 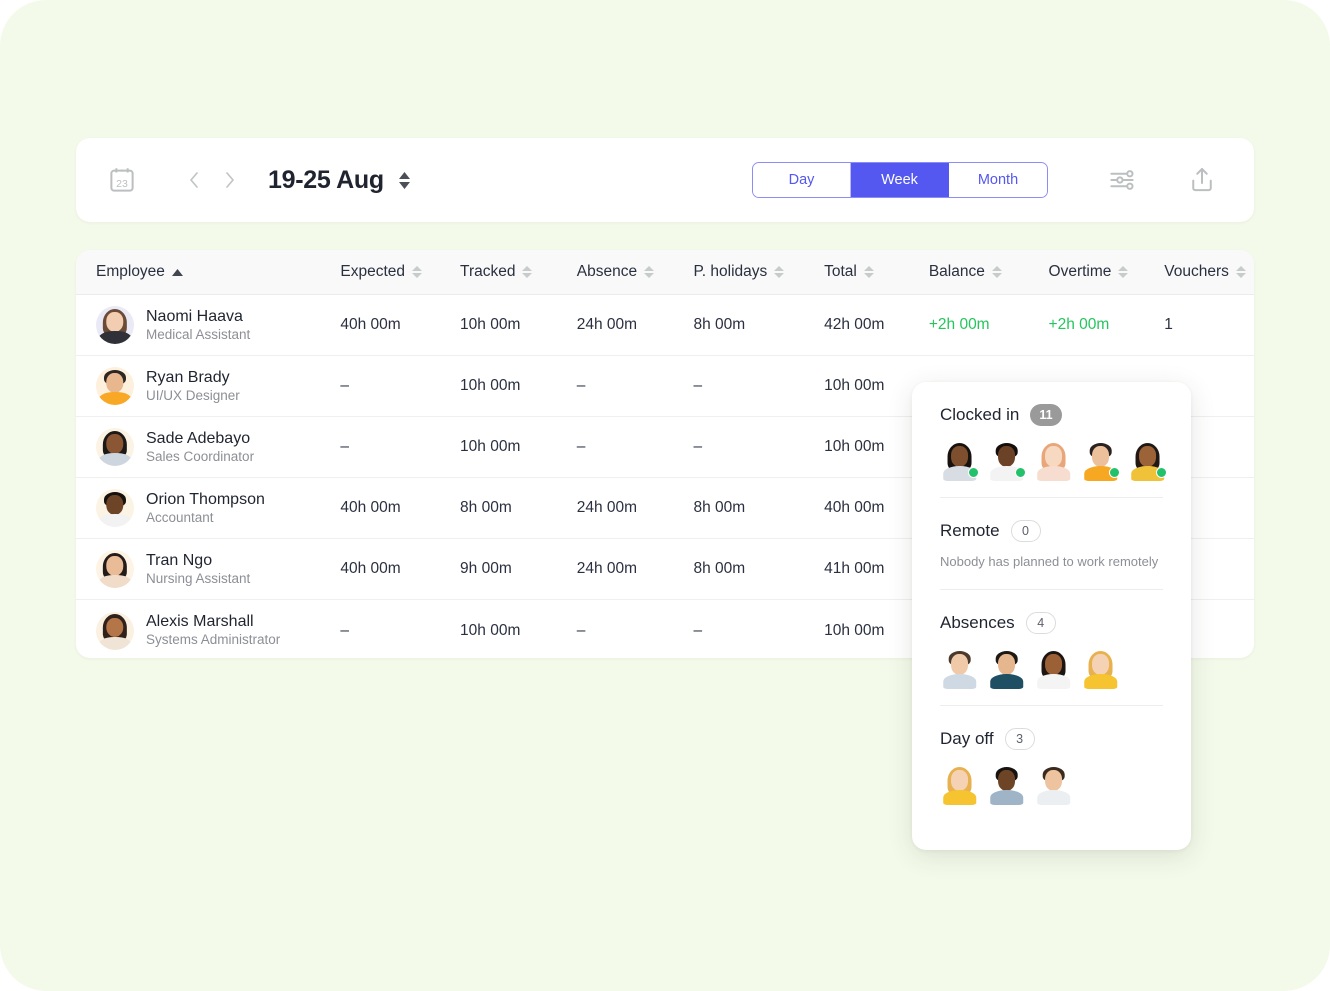 What do you see at coordinates (1049, 561) in the screenshot?
I see `empty-state-note: Nobody has planned to work remotely` at bounding box center [1049, 561].